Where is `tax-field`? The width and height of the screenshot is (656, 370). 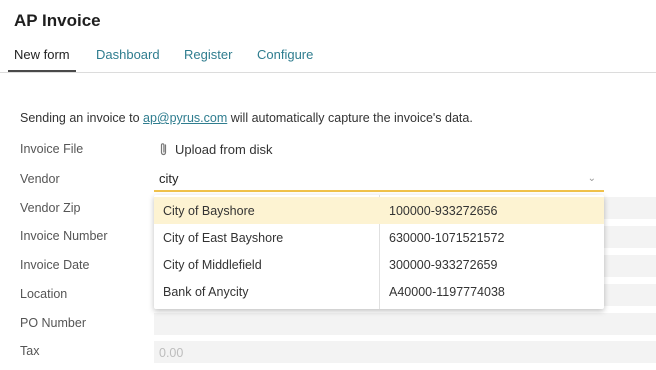 tax-field is located at coordinates (405, 352).